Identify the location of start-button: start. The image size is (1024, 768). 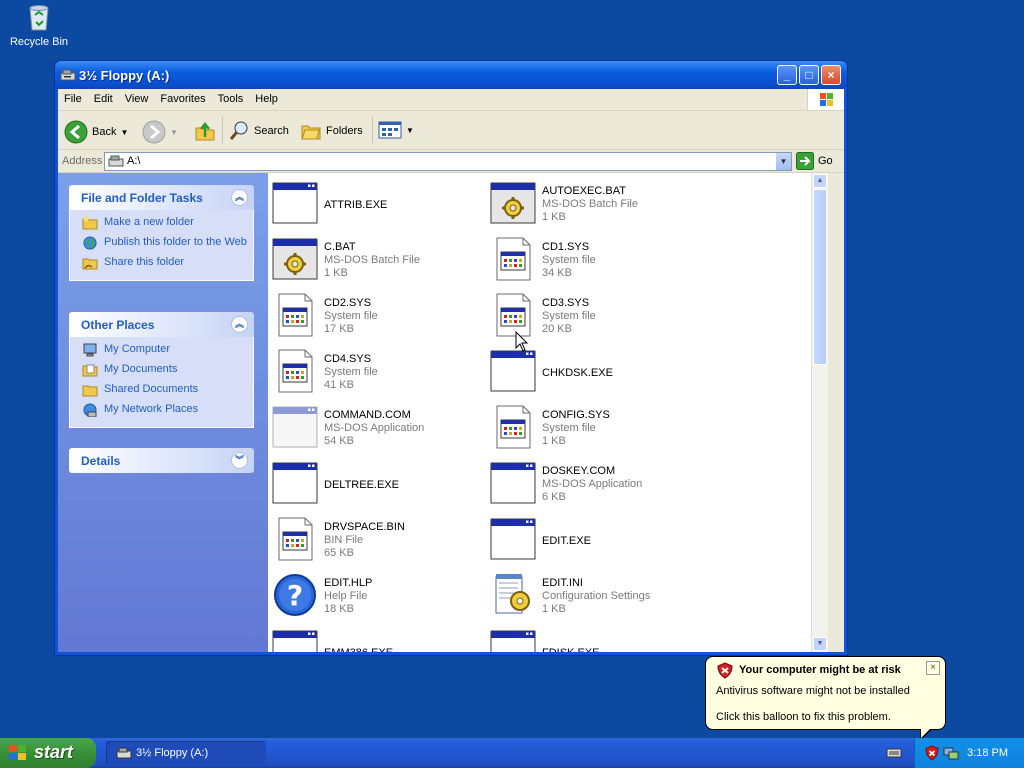
(48, 753).